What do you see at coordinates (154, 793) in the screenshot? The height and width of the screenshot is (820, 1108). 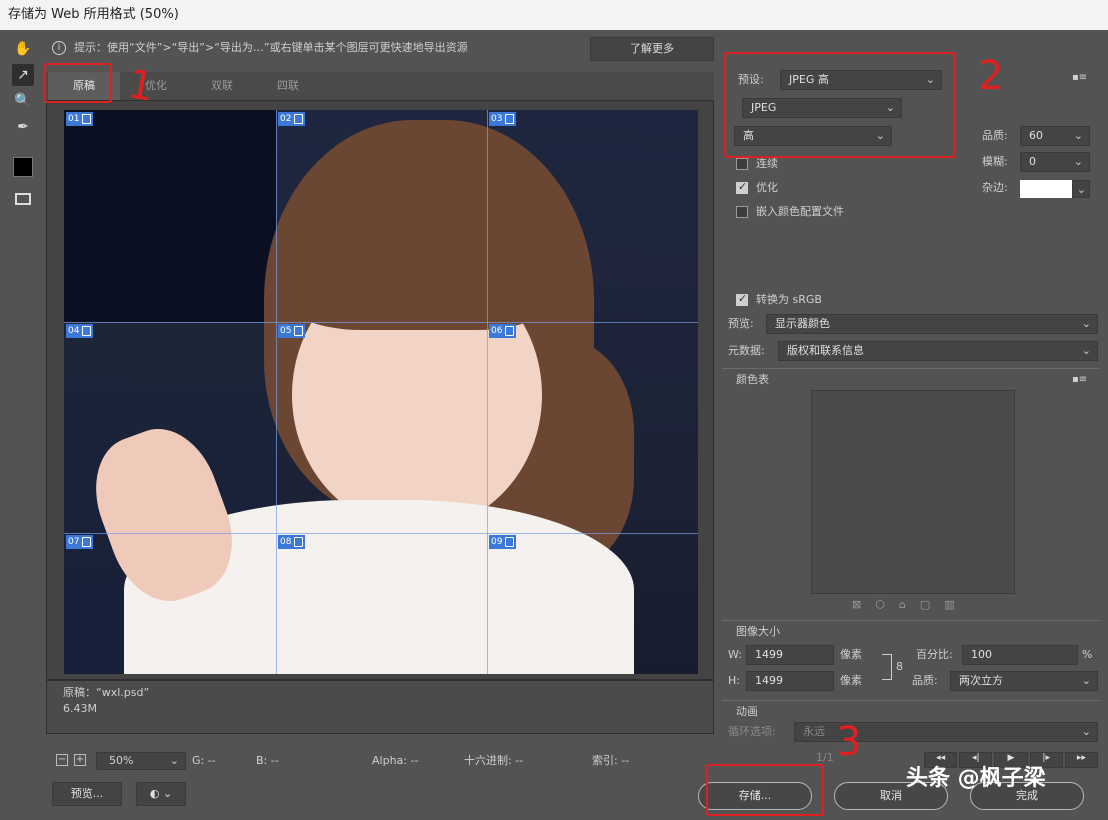 I see `browser-icon: ◐` at bounding box center [154, 793].